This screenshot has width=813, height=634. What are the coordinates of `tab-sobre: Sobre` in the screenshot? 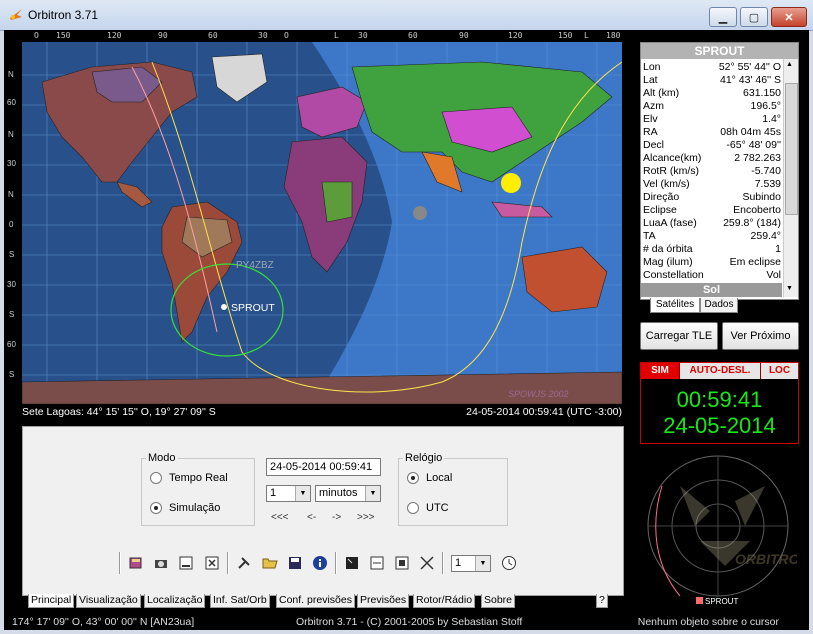 It's located at (498, 601).